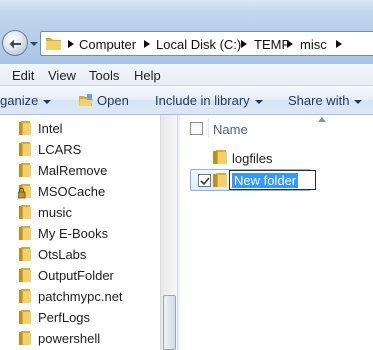 The width and height of the screenshot is (373, 350). I want to click on nav-item-outputfolder: OutputFolder, so click(81, 275).